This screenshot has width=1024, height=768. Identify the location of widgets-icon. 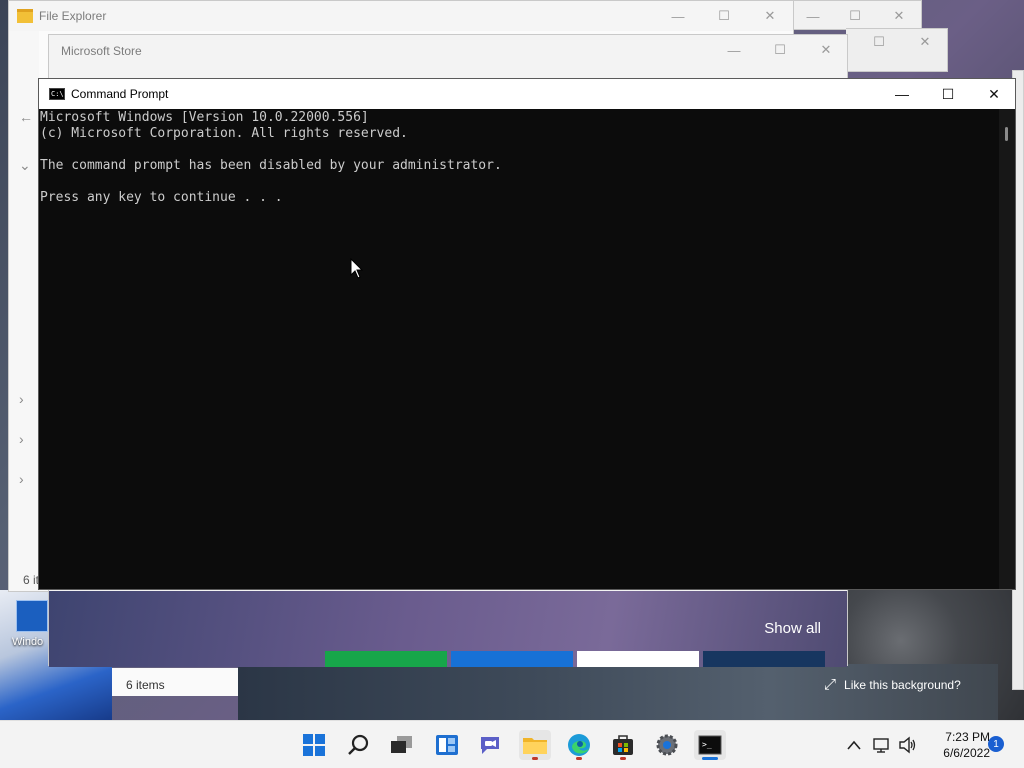
(447, 745).